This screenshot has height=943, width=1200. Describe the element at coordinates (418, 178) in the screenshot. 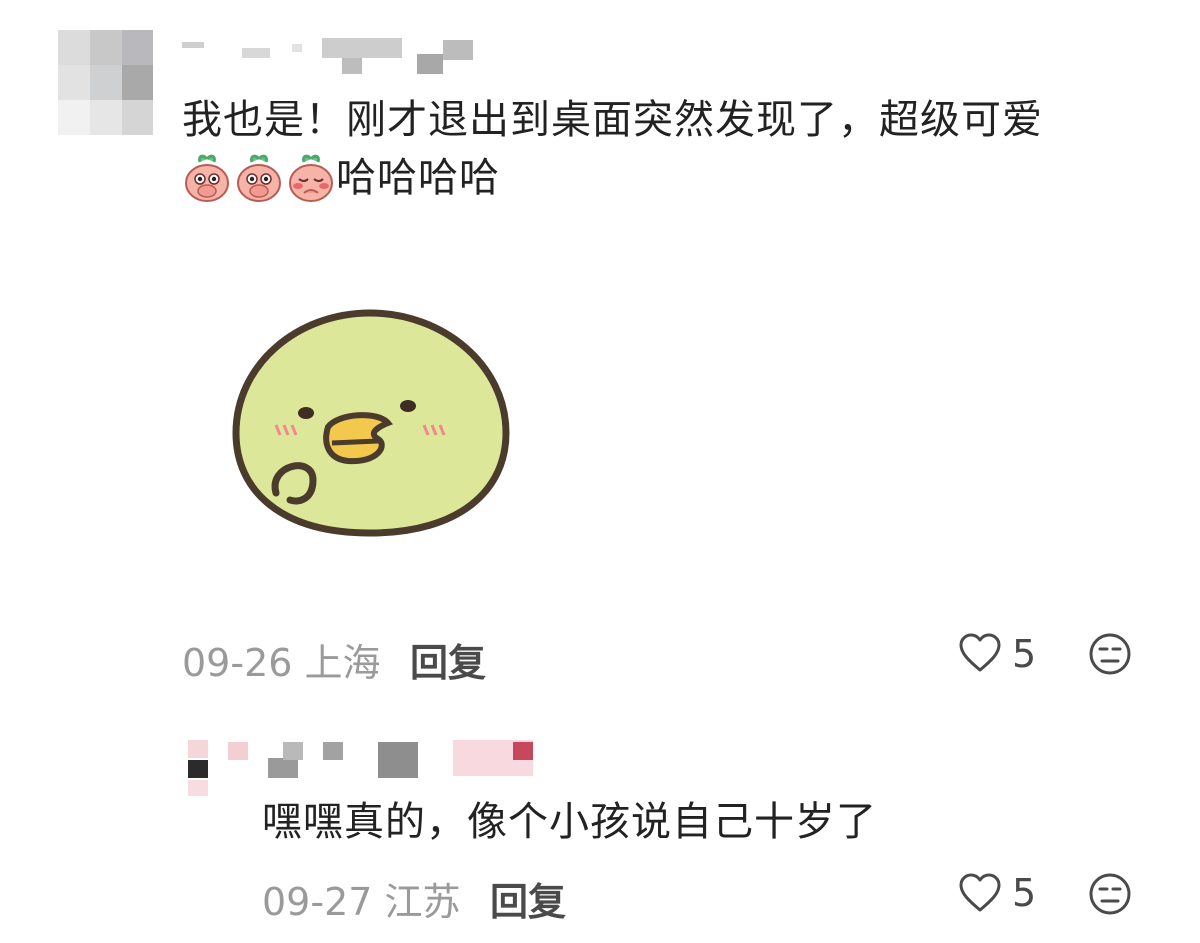

I see `laugh-text: 哈哈哈哈` at that location.